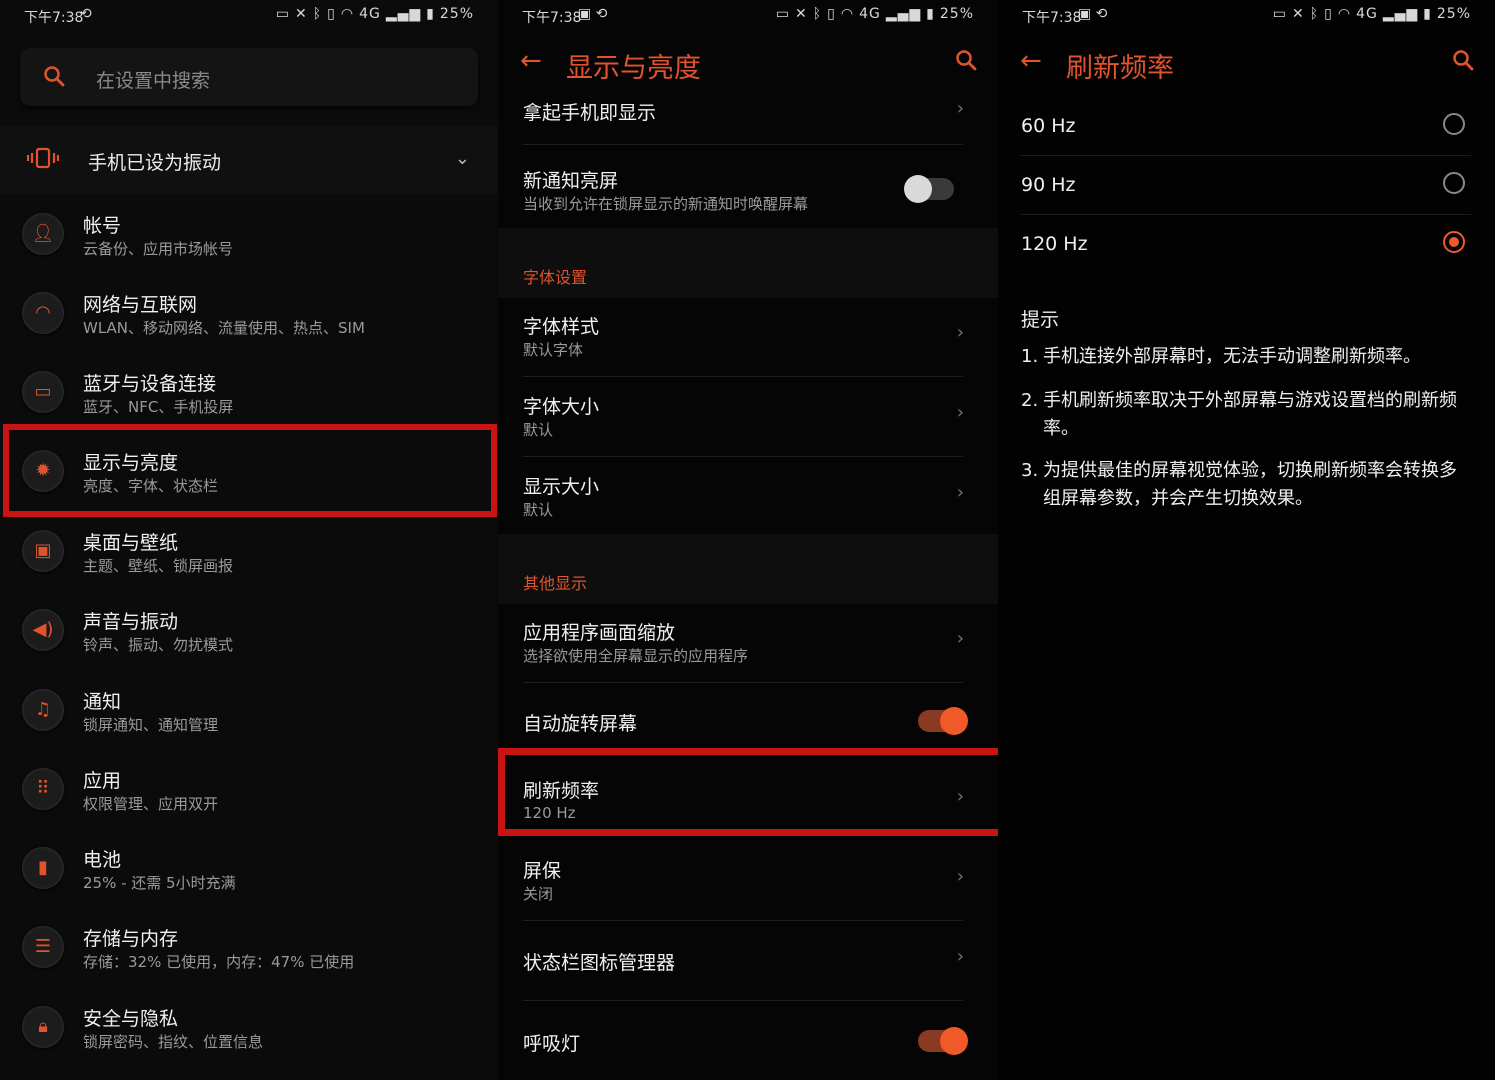 This screenshot has width=1495, height=1080. What do you see at coordinates (666, 204) in the screenshot?
I see `row-subtitle: 当收到允许在锁屏显示的新通知时唤醒屏幕` at bounding box center [666, 204].